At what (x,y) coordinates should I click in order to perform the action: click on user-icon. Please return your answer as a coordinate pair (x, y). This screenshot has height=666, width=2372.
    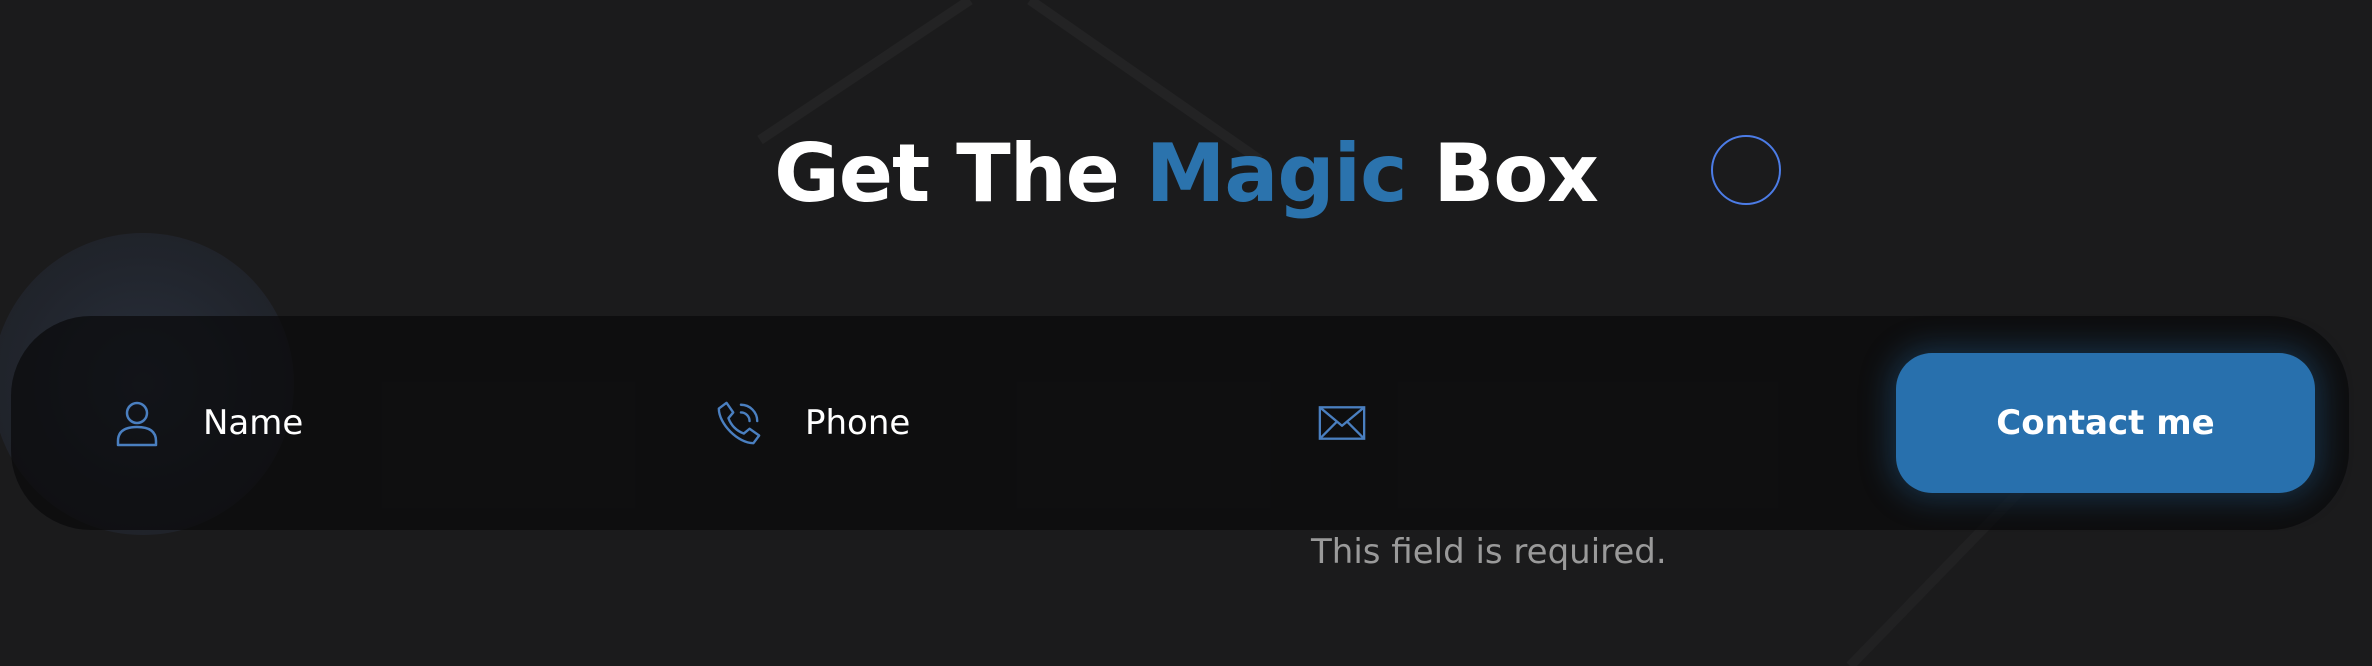
    Looking at the image, I should click on (137, 423).